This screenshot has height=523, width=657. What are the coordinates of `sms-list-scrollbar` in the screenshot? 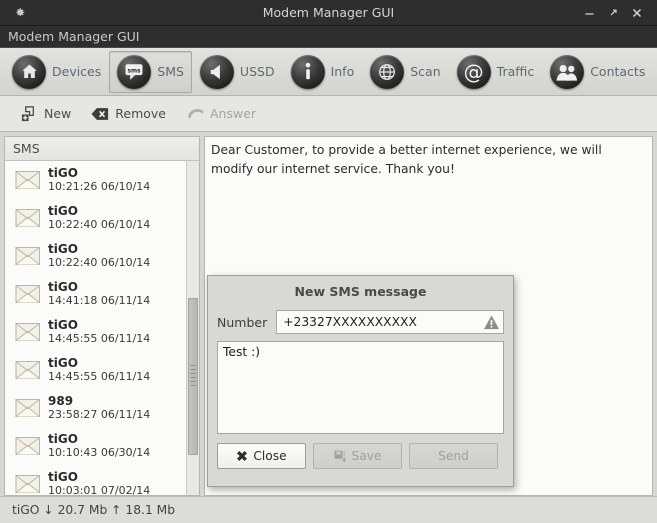 It's located at (192, 328).